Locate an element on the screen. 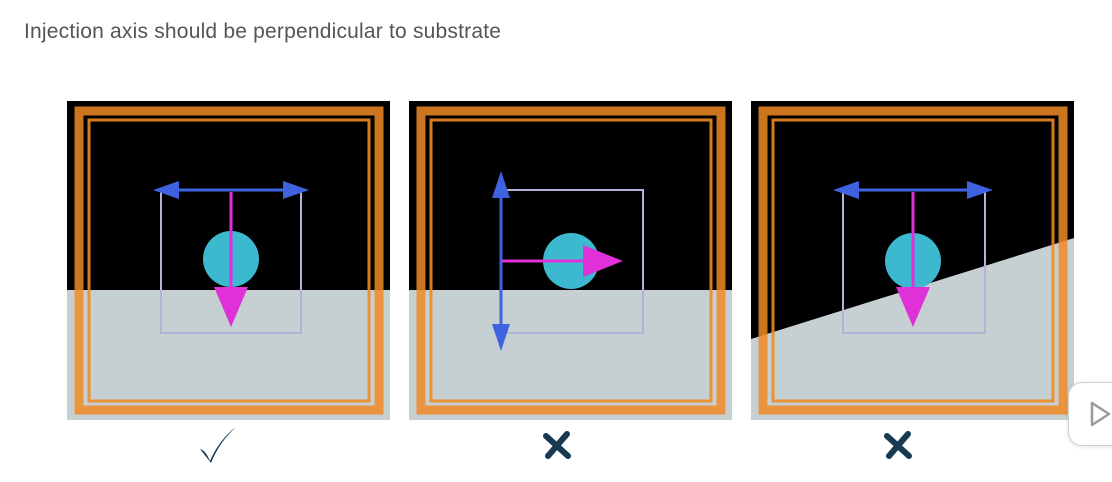 The width and height of the screenshot is (1112, 482). play-button is located at coordinates (1090, 414).